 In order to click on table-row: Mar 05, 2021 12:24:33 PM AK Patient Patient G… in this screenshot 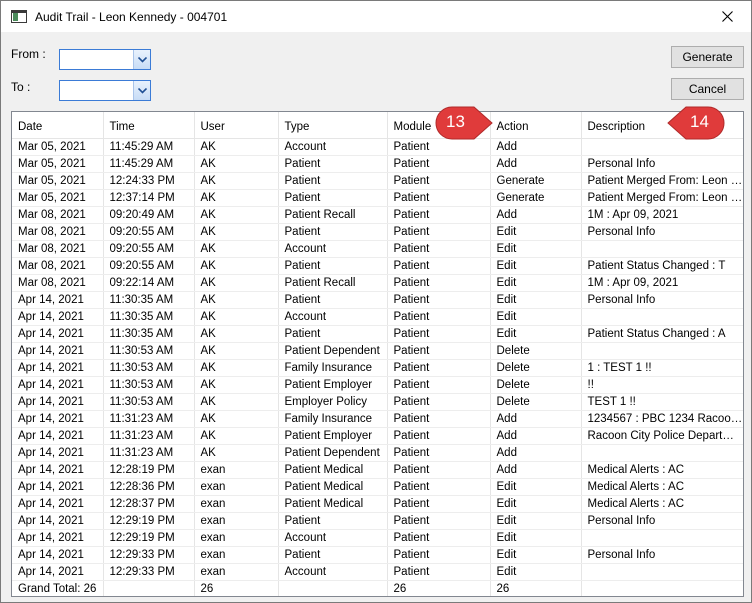, I will do `click(377, 181)`.